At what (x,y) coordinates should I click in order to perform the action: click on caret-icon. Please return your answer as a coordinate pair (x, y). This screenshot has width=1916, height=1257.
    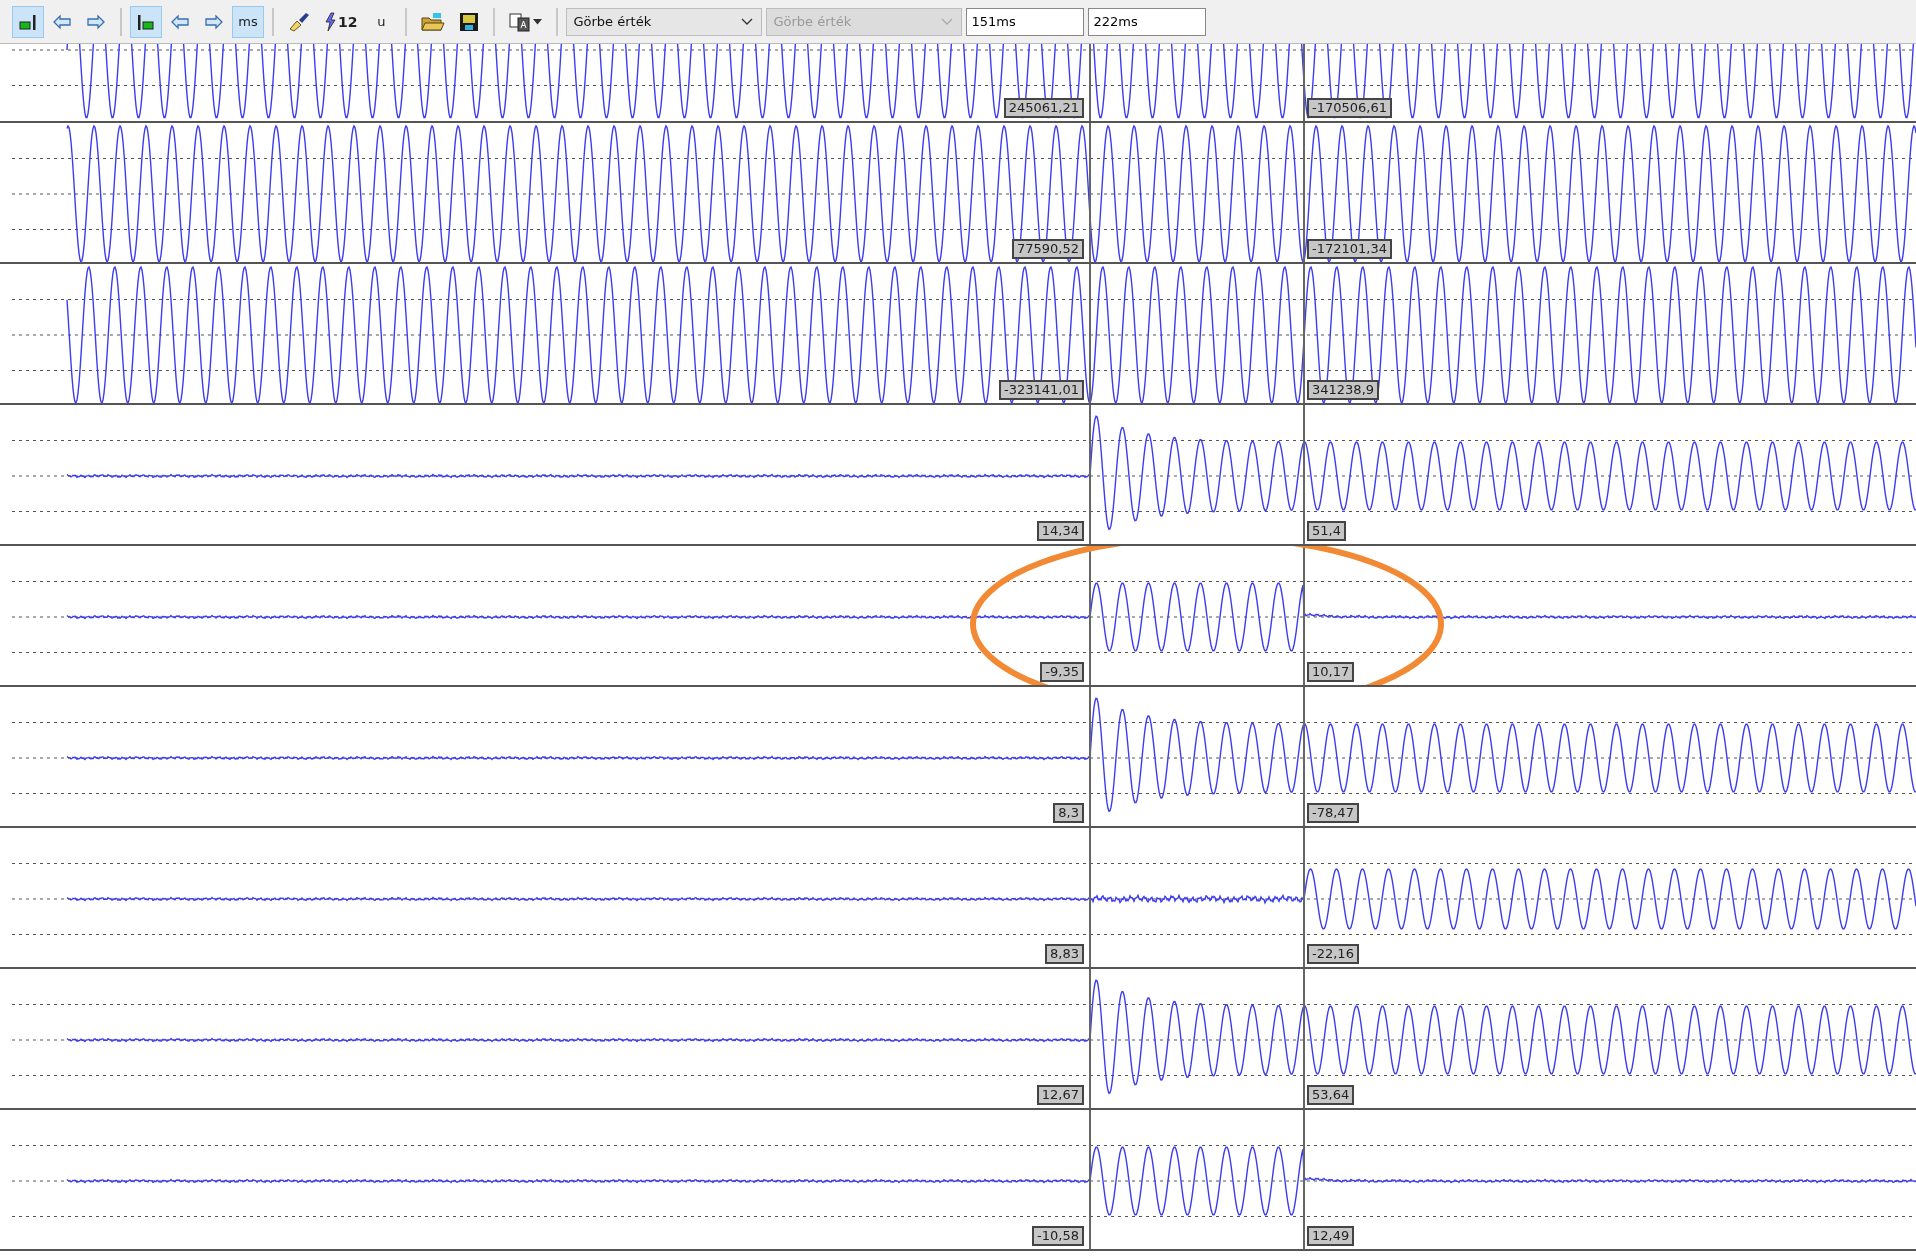
    Looking at the image, I should click on (538, 21).